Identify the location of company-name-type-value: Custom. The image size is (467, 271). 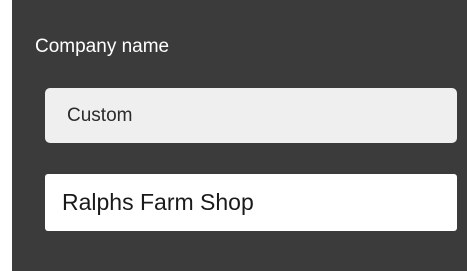
(100, 115).